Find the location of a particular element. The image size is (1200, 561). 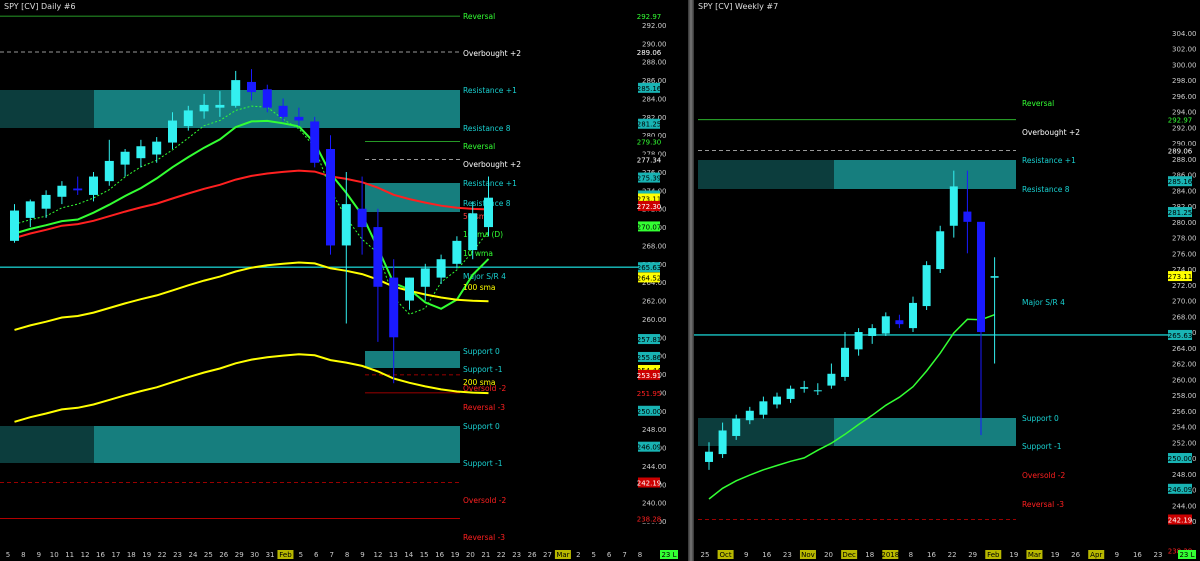

daily-y-tick-label: 244.00 is located at coordinates (654, 467).